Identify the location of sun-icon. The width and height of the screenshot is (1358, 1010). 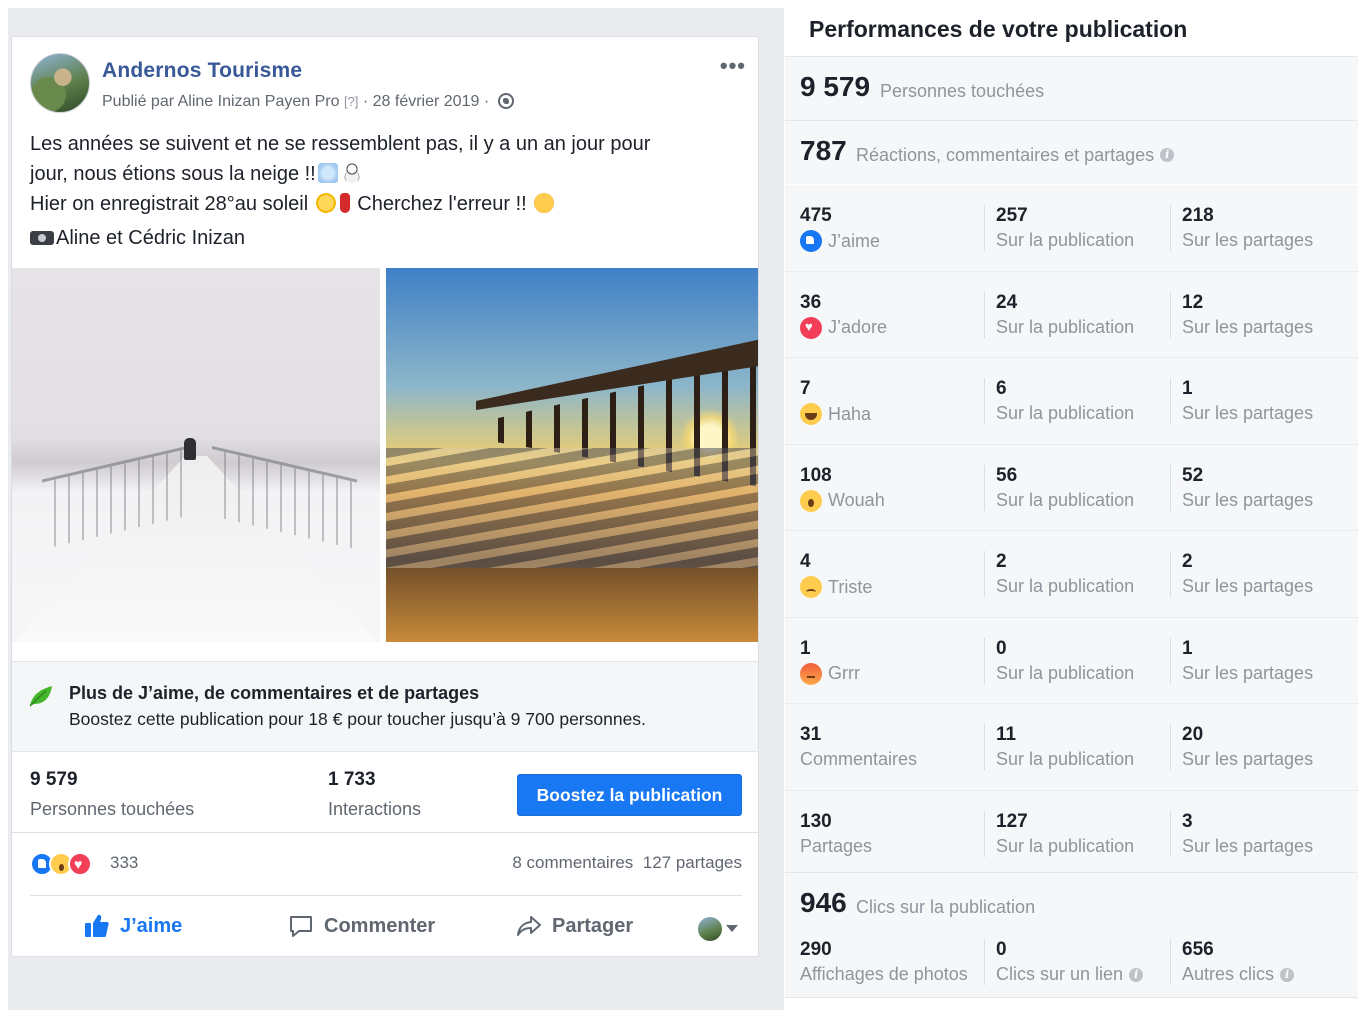
(325, 203).